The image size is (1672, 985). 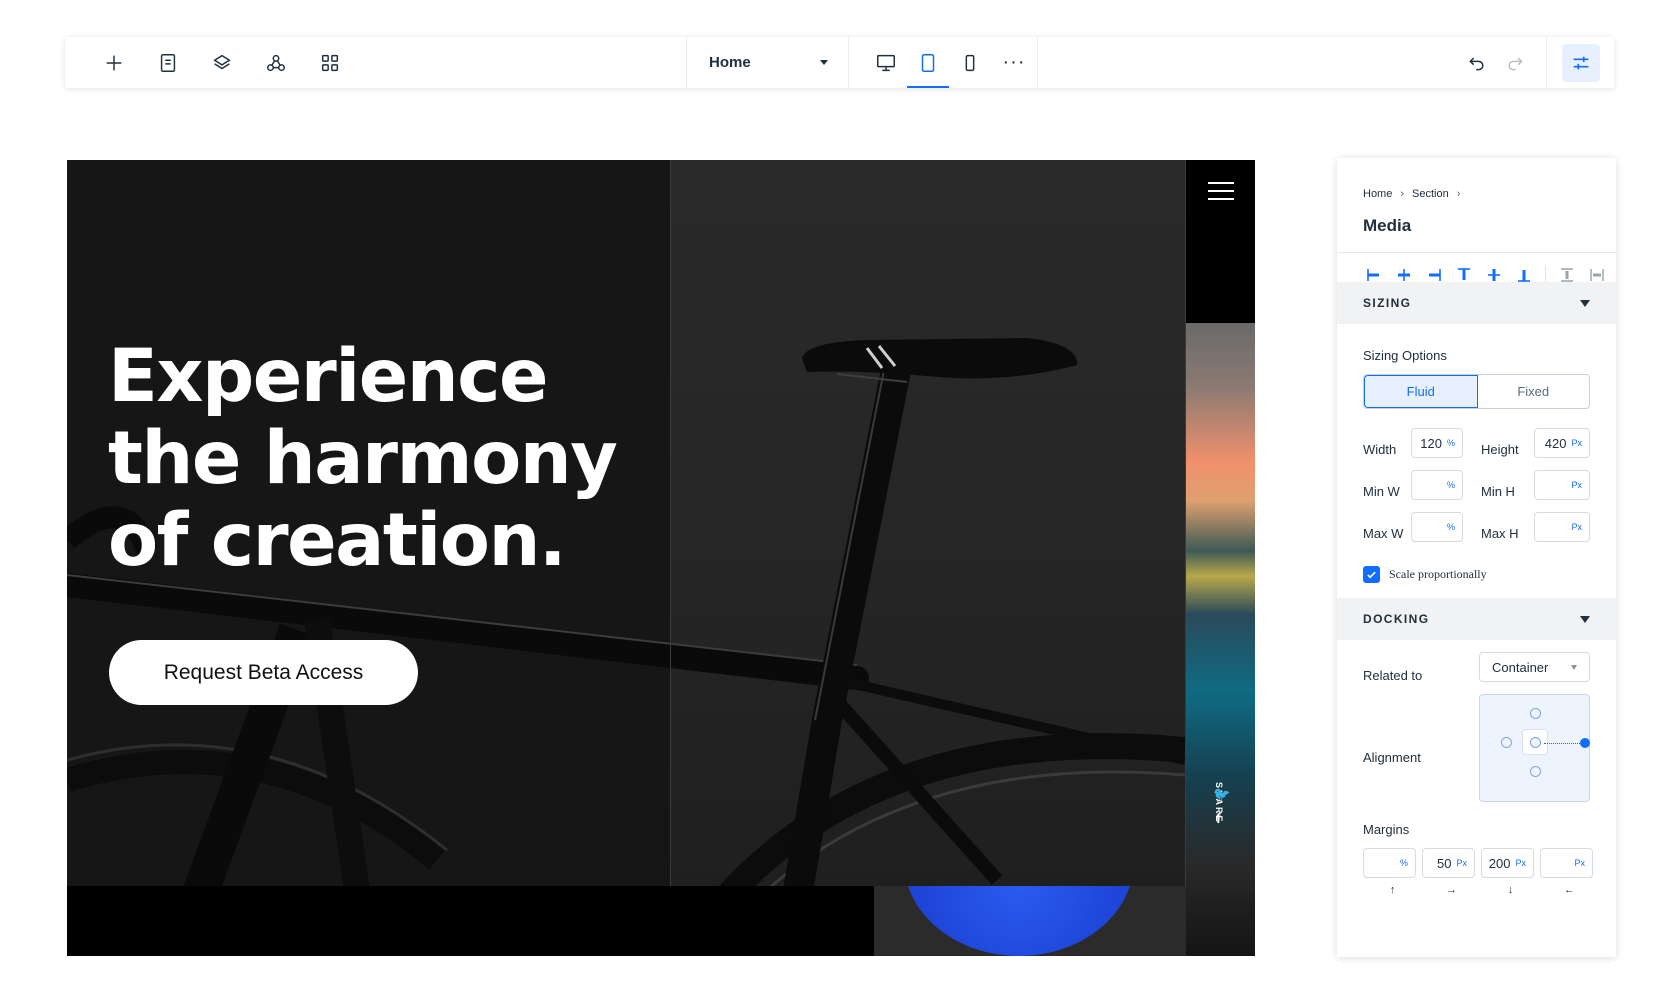 I want to click on min-height-label: Min H, so click(x=1498, y=491).